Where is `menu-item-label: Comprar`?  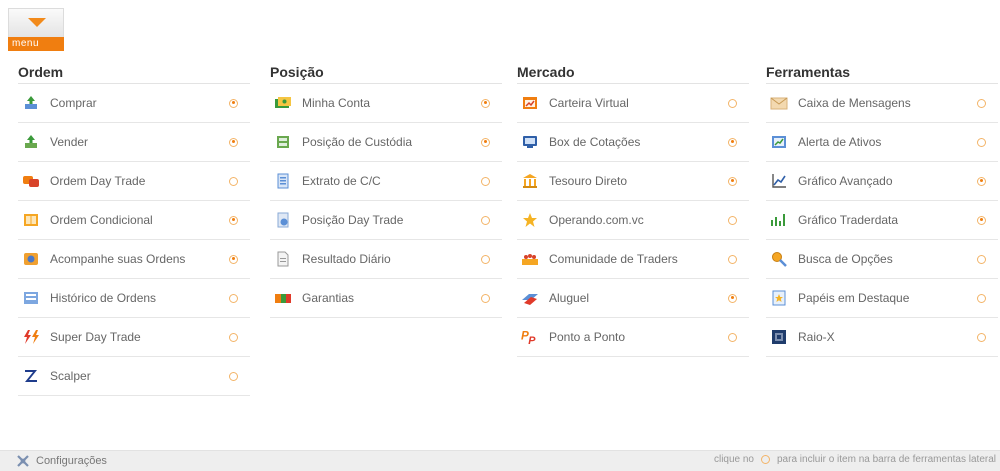 menu-item-label: Comprar is located at coordinates (73, 103).